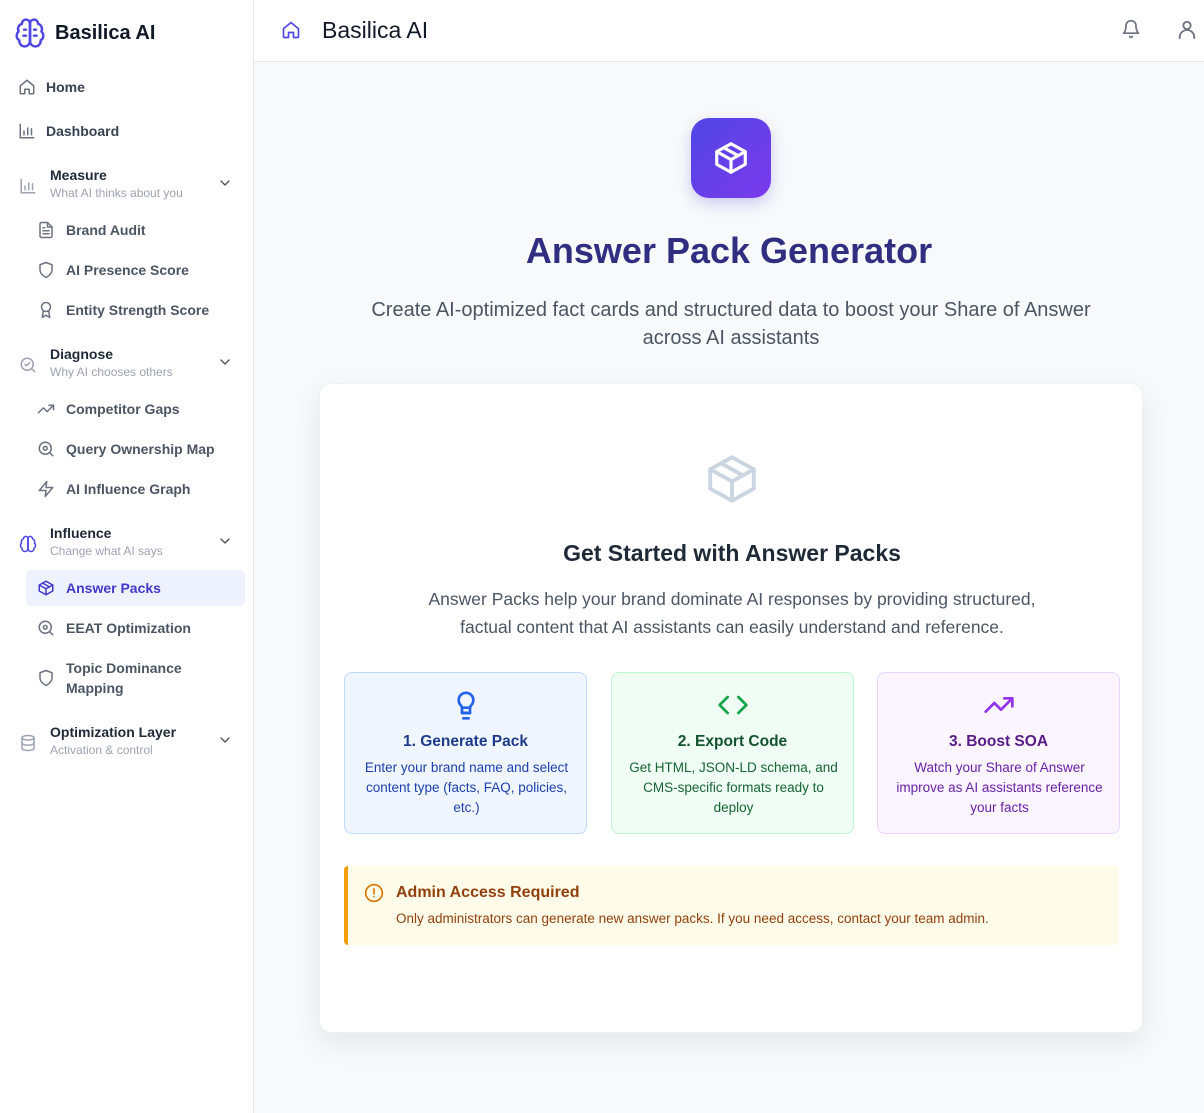 Image resolution: width=1204 pixels, height=1113 pixels. What do you see at coordinates (127, 363) in the screenshot?
I see `sidebar-group-diagnose: Diagnose Why AI chooses others` at bounding box center [127, 363].